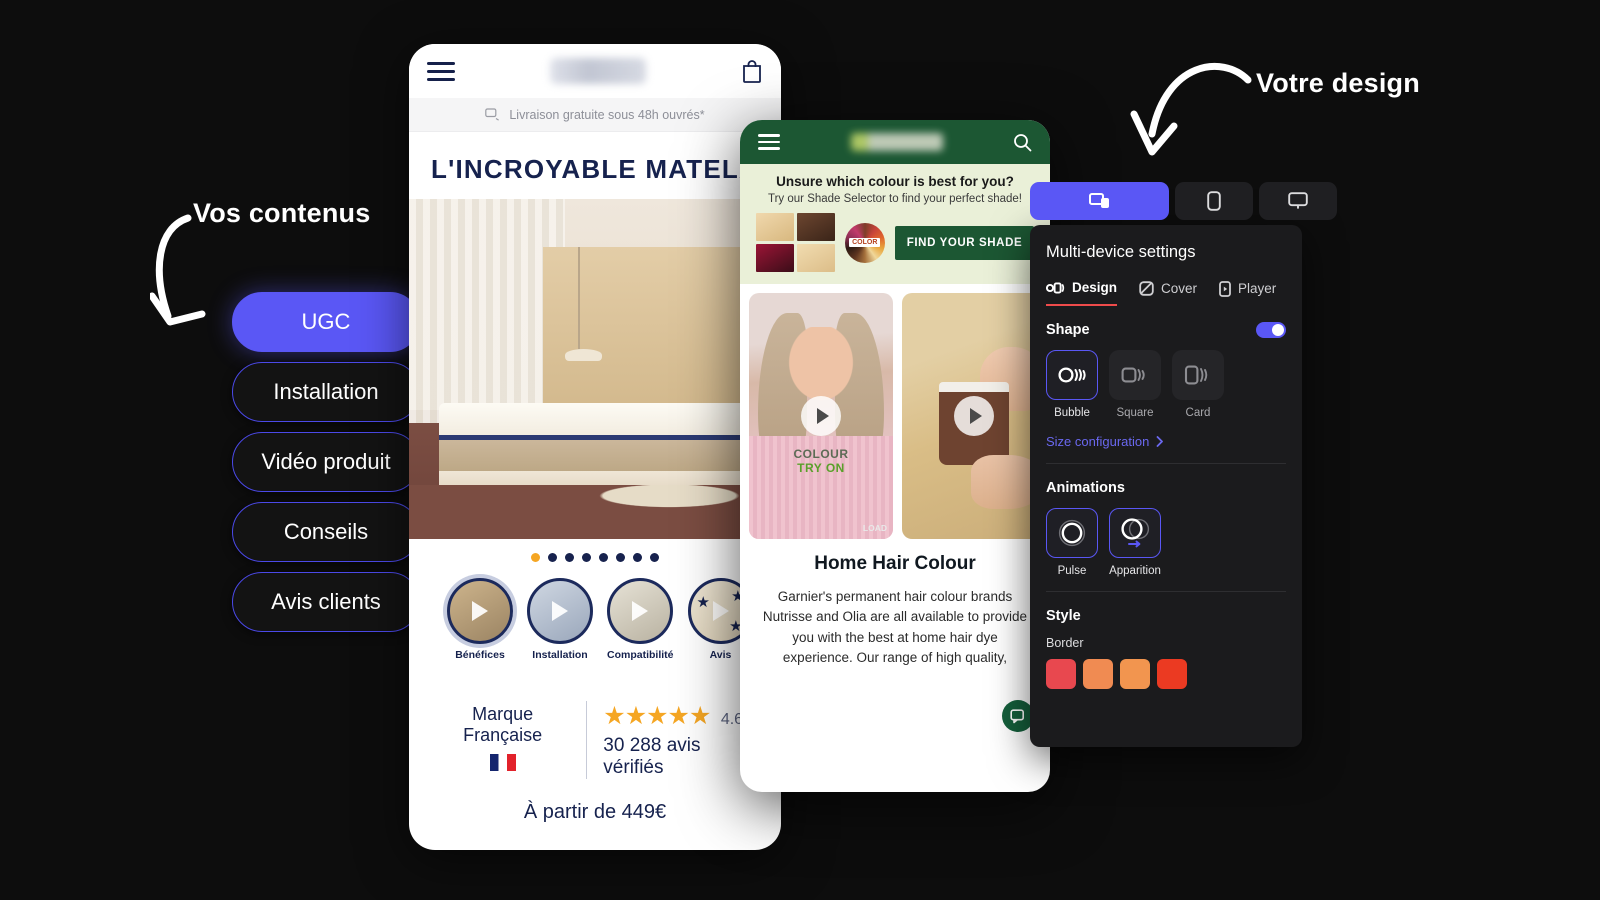 The image size is (1600, 900). Describe the element at coordinates (1135, 571) in the screenshot. I see `animation-option-label: Apparition` at that location.